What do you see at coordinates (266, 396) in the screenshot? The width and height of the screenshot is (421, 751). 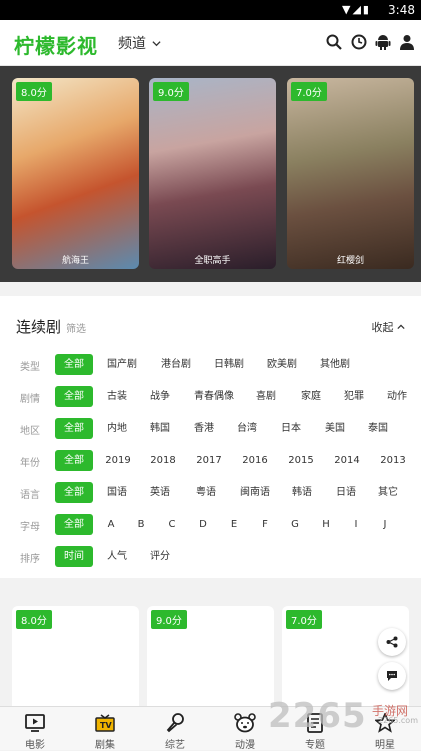 I see `filter-option: 喜剧` at bounding box center [266, 396].